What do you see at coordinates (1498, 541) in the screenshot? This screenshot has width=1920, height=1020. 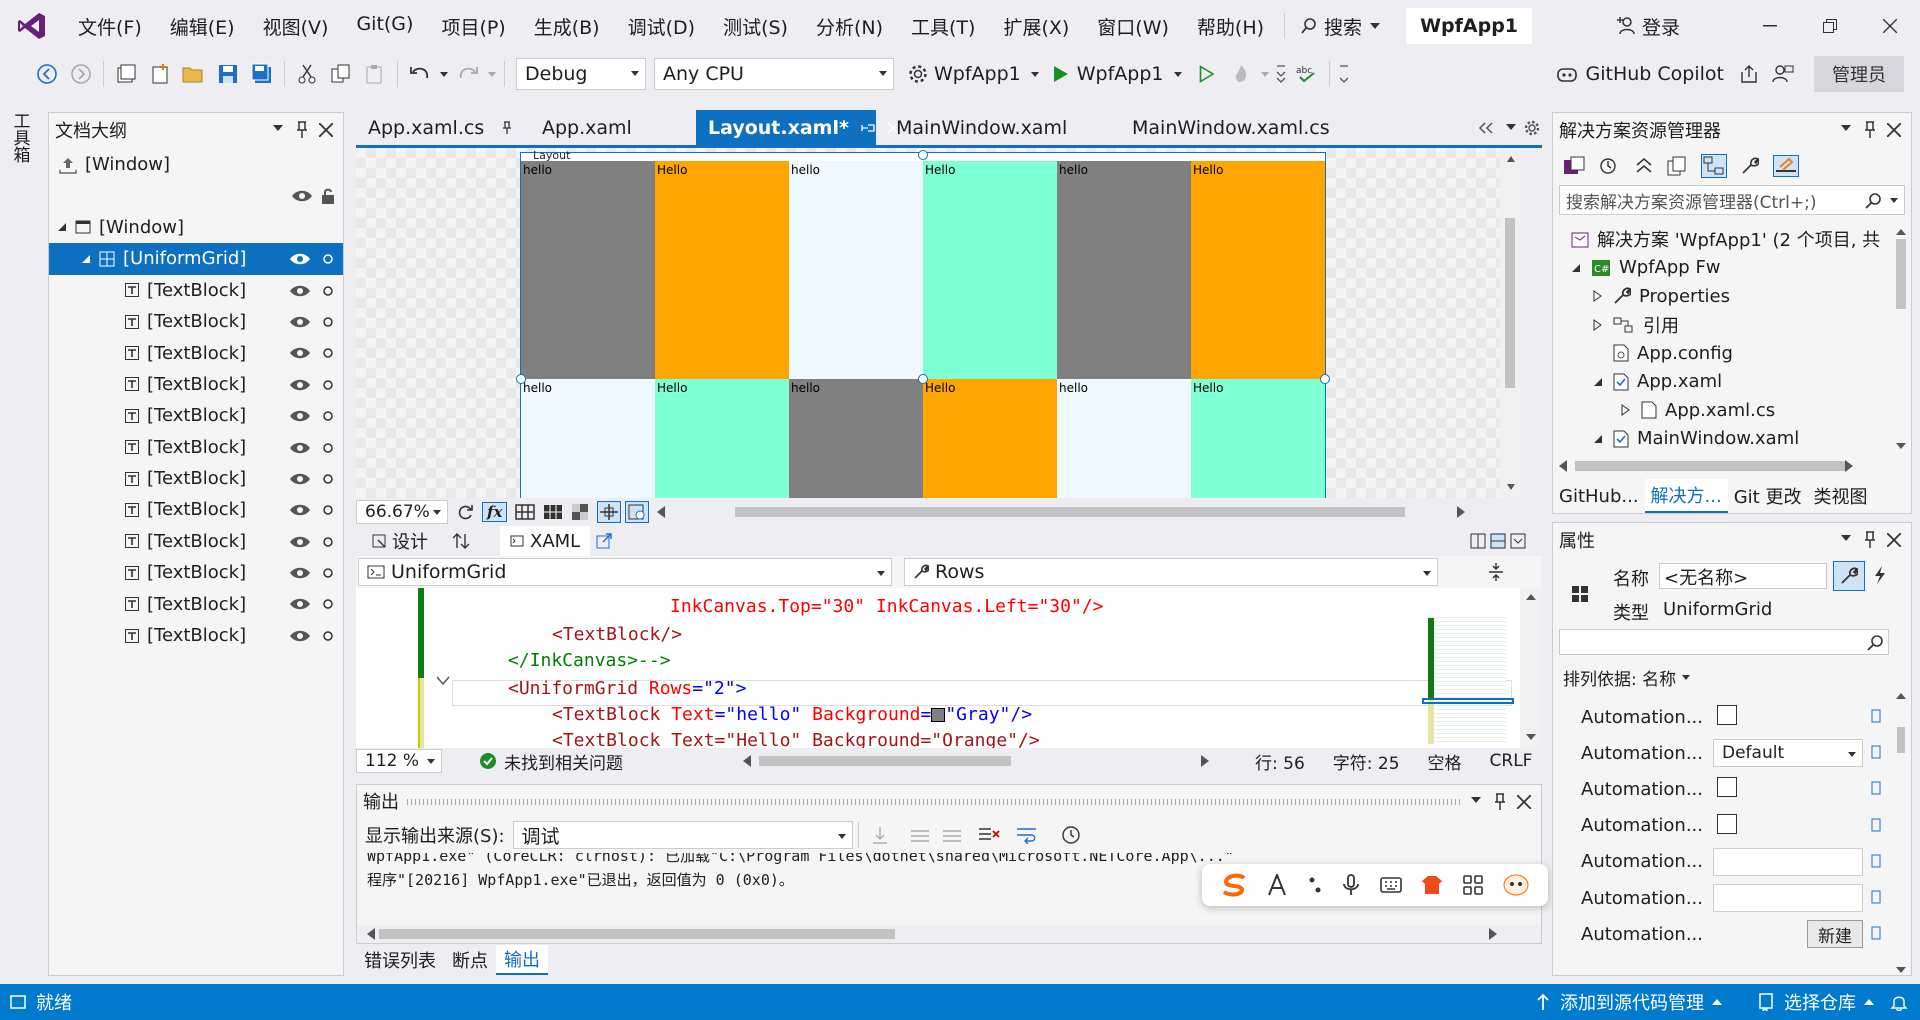 I see `horizontal-split-icon` at bounding box center [1498, 541].